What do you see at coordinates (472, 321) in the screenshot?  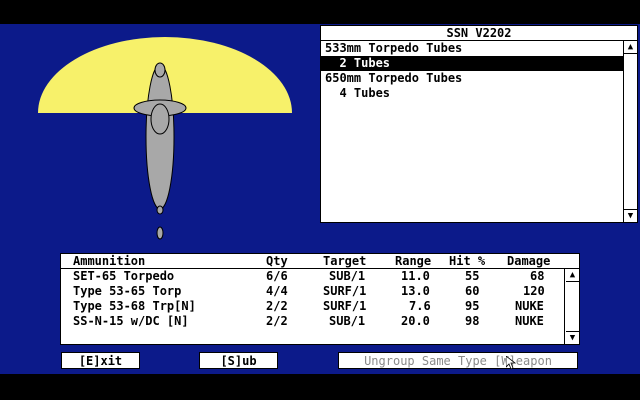 I see `ammo-hit: 98` at bounding box center [472, 321].